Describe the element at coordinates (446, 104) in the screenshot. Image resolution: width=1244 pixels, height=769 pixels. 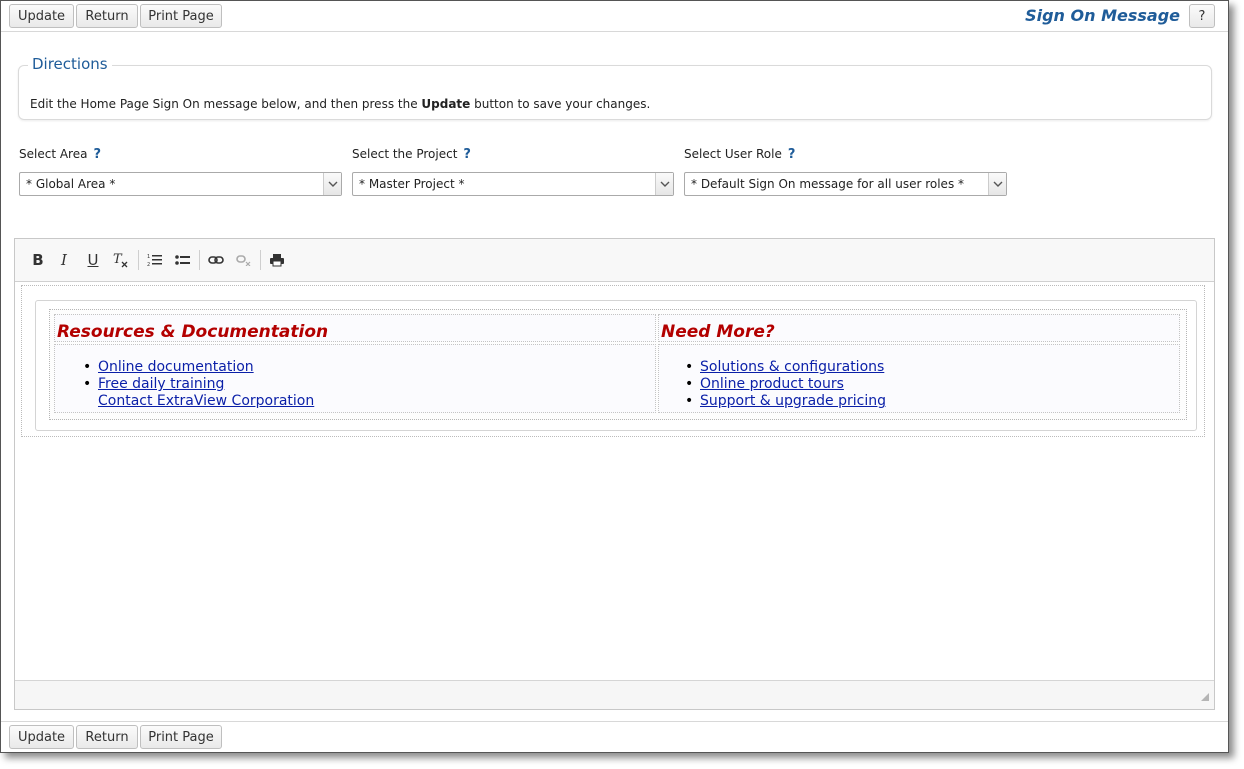
I see `directions-text-bold: Update` at that location.